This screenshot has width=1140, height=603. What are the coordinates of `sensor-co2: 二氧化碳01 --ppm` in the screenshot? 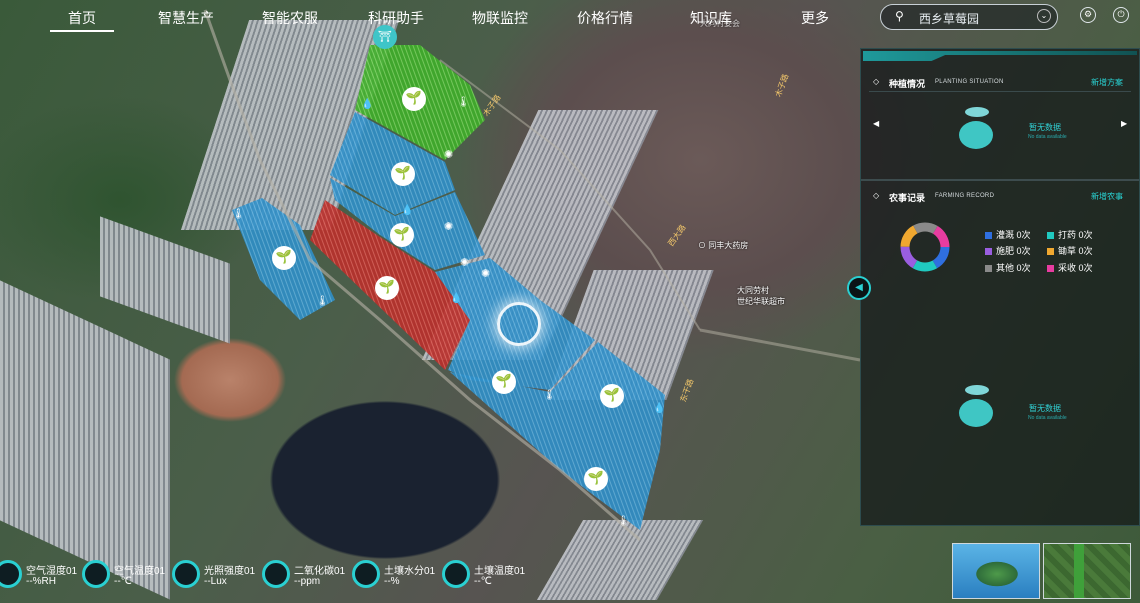 It's located at (307, 578).